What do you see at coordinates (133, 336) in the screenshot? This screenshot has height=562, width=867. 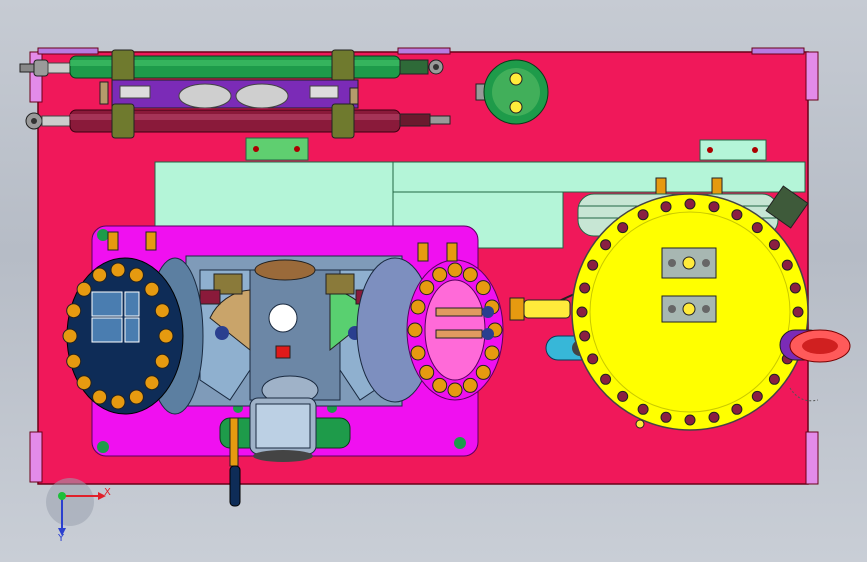 I see `left-flange` at bounding box center [133, 336].